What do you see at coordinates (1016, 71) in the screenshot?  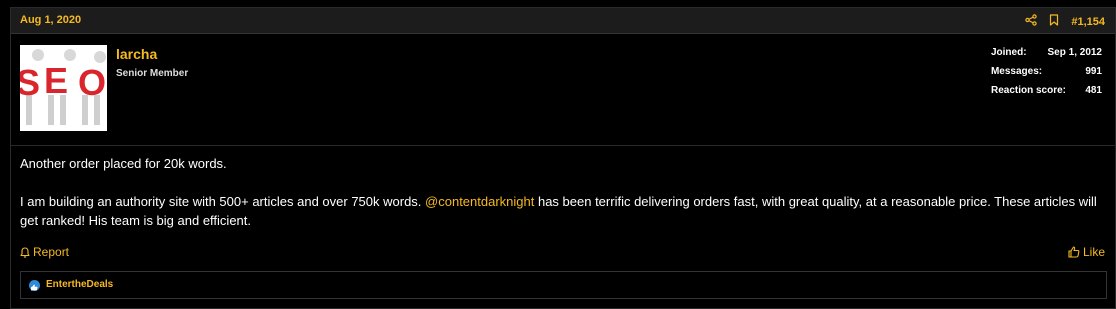 I see `stat-label: Messages:` at bounding box center [1016, 71].